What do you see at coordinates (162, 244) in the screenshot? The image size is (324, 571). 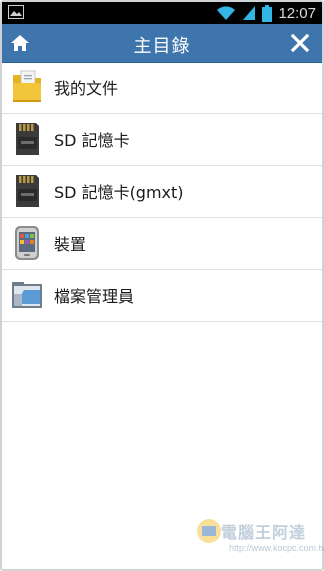 I see `list-item-device: 裝置` at bounding box center [162, 244].